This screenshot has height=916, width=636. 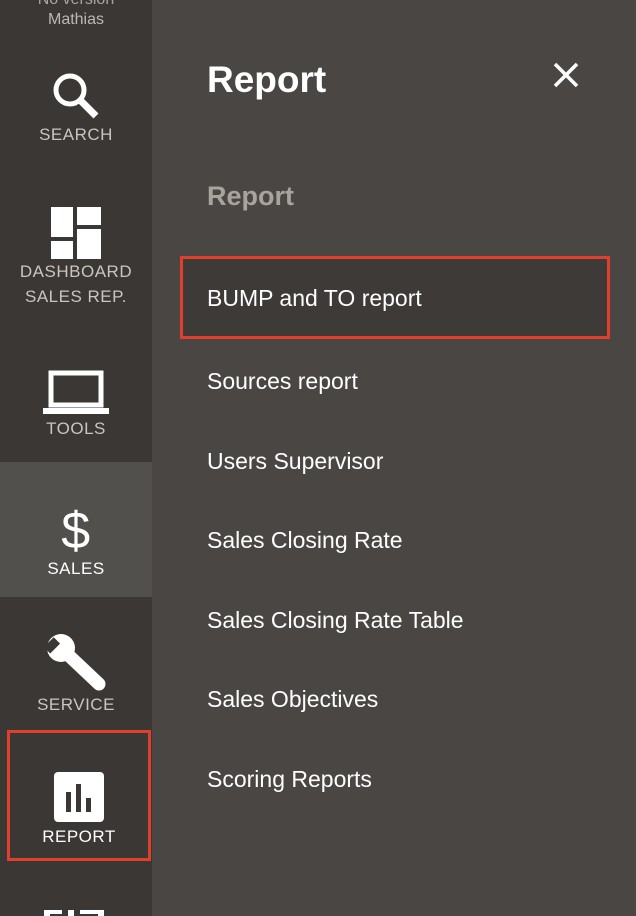 I want to click on menu-item-label: Sales Closing Rate Table, so click(x=335, y=619).